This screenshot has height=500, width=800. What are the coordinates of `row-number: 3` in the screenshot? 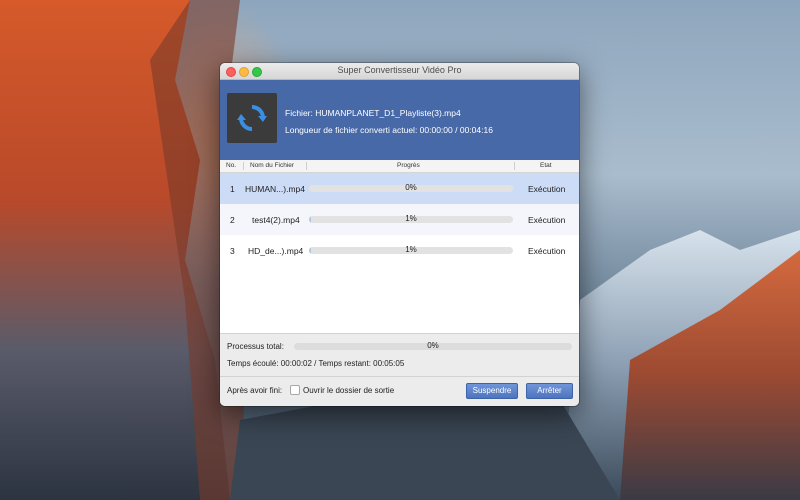 It's located at (232, 251).